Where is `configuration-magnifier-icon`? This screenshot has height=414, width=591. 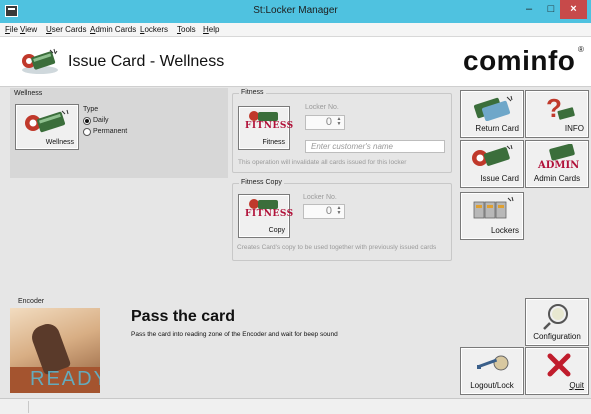
configuration-magnifier-icon is located at coordinates (555, 317).